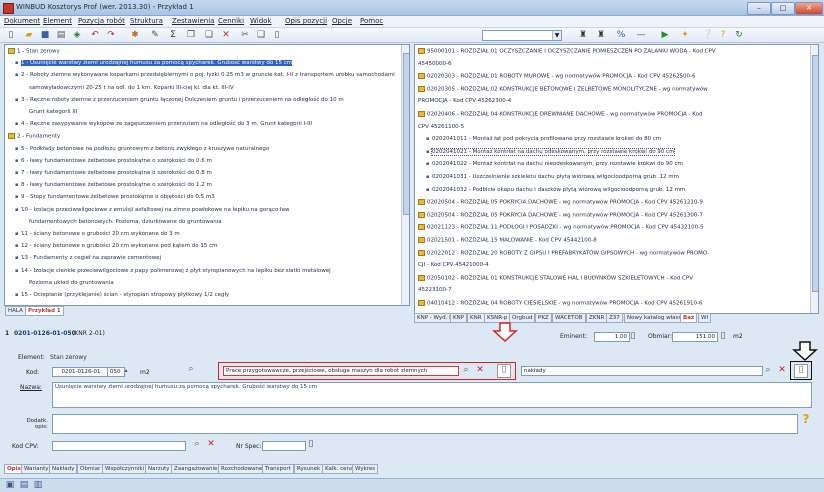  Describe the element at coordinates (656, 318) in the screenshot. I see `tab-nowy-katalog: Nowy katalog własny` at that location.